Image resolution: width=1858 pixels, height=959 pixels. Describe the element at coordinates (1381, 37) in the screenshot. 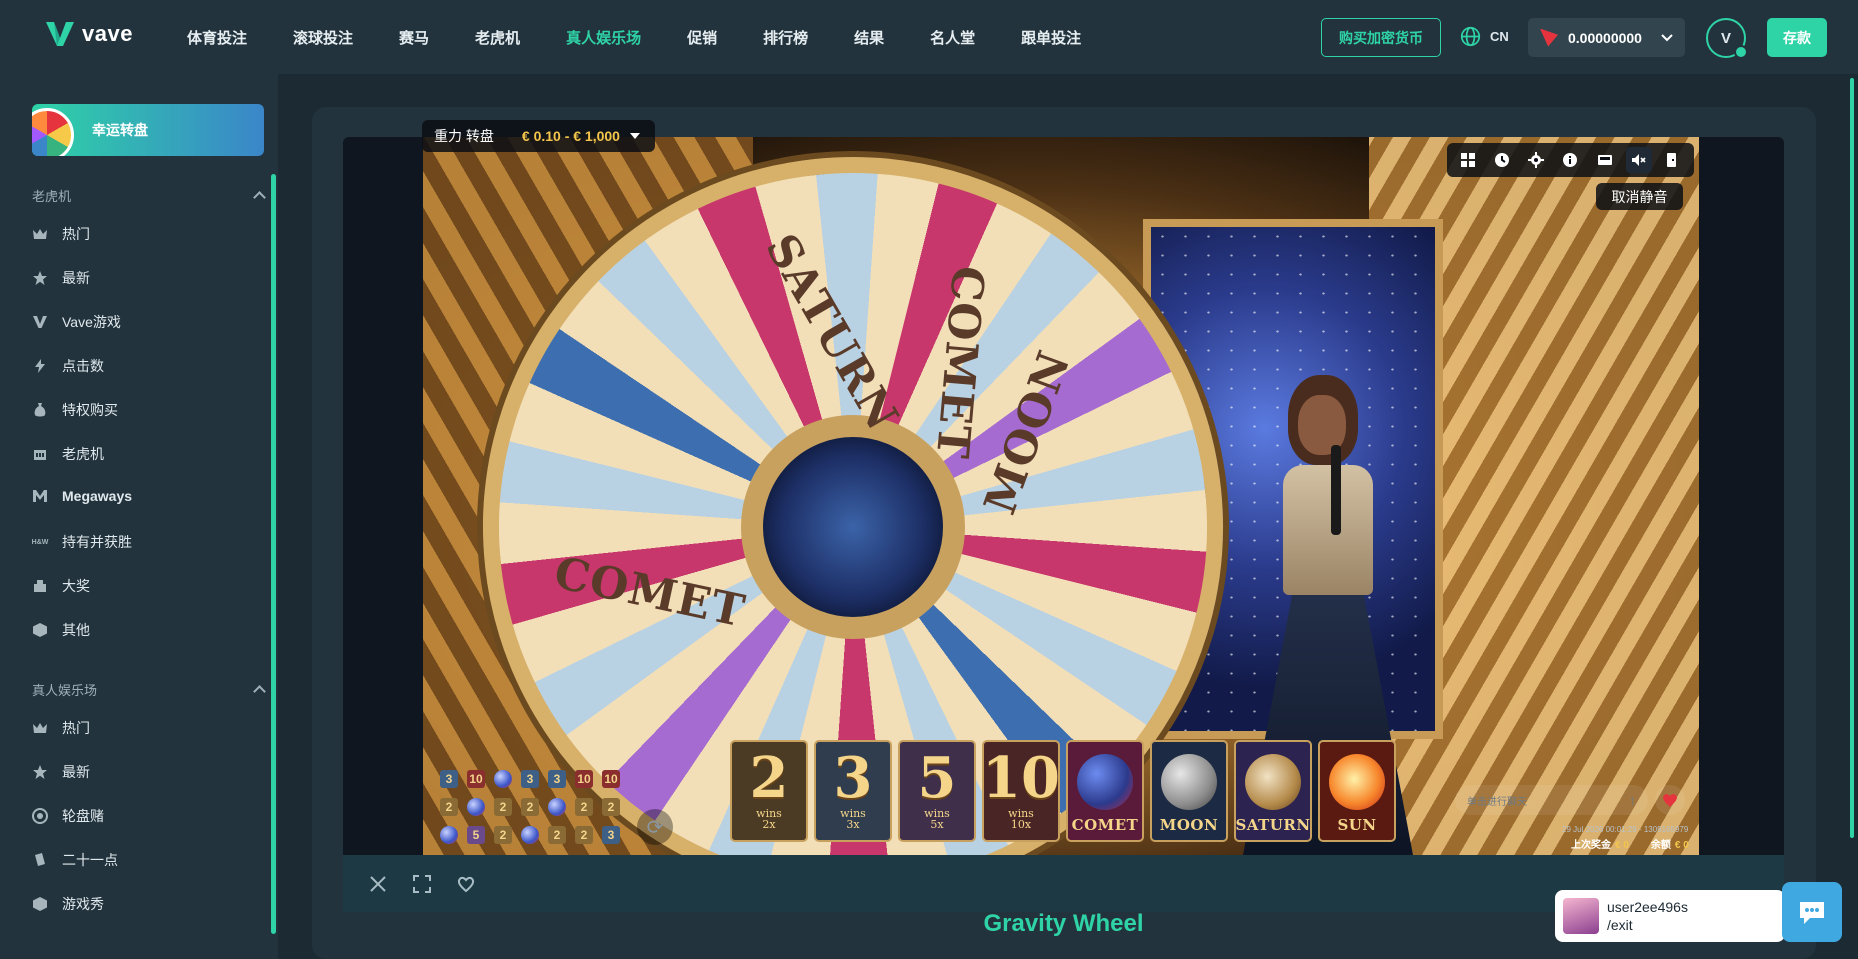

I see `buy-crypto-button: 购买加密货币` at that location.